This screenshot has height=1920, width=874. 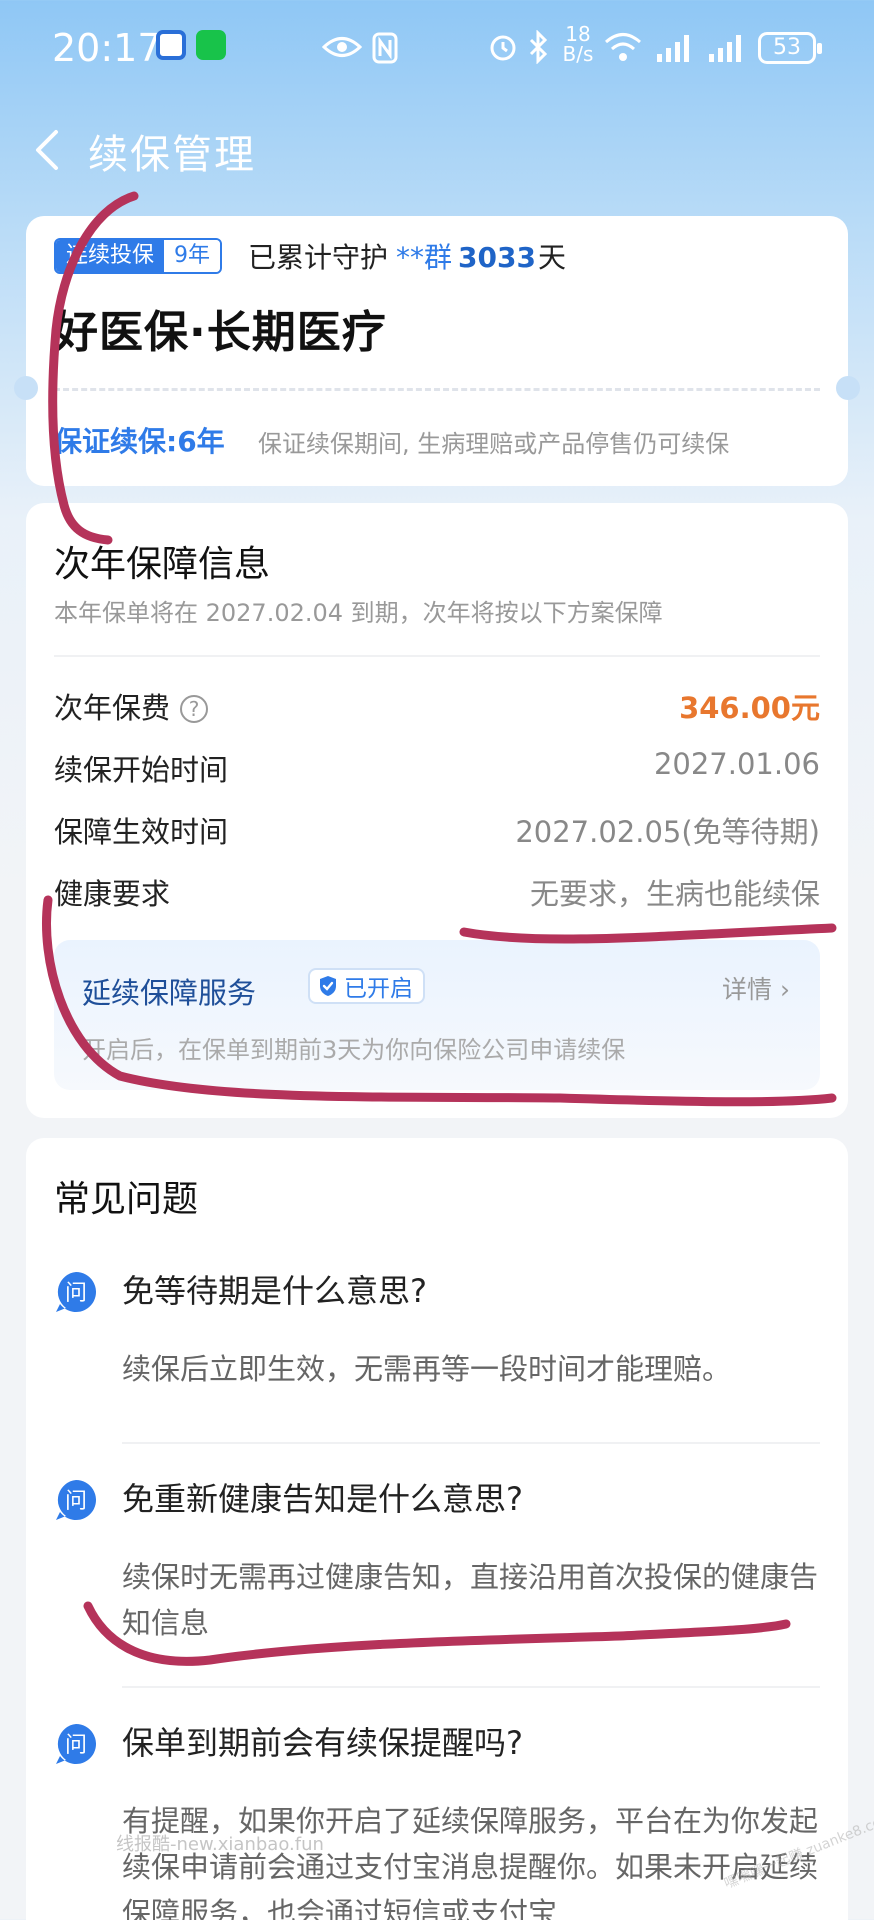 I want to click on service-status-badge: 已开启, so click(x=366, y=986).